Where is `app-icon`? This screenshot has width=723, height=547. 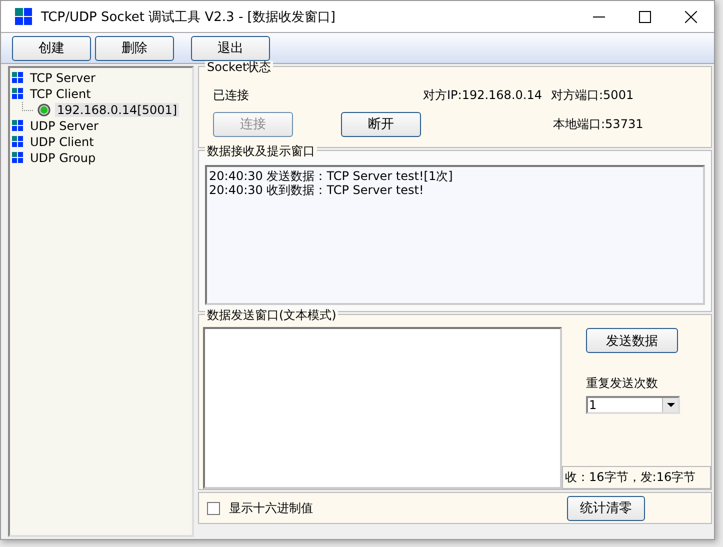 app-icon is located at coordinates (24, 17).